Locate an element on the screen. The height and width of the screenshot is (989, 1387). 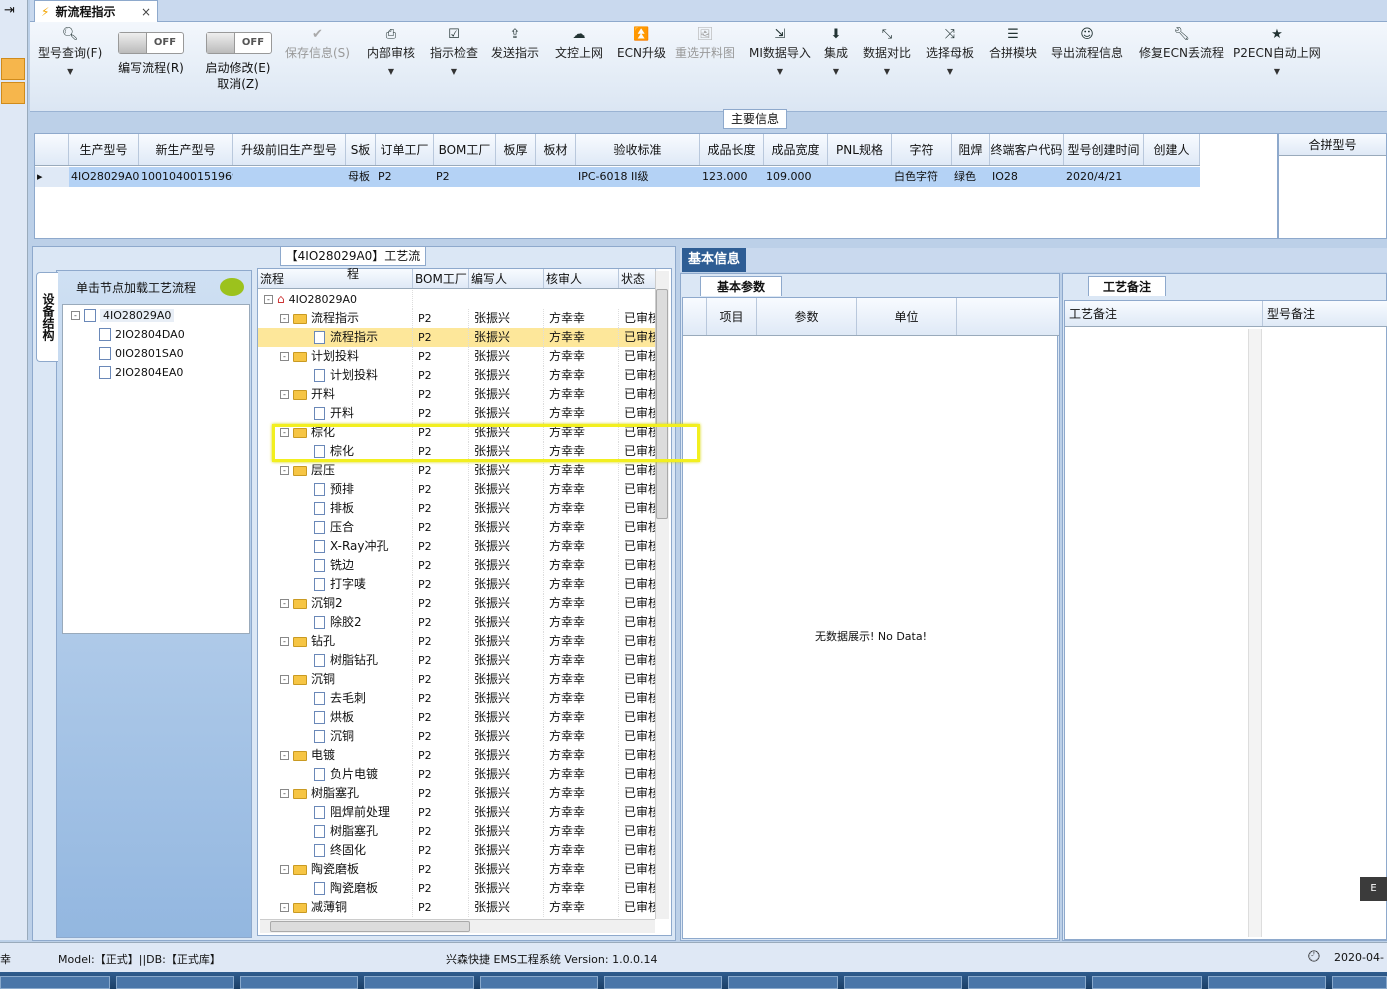
flow-col-header: 流程 is located at coordinates (335, 278).